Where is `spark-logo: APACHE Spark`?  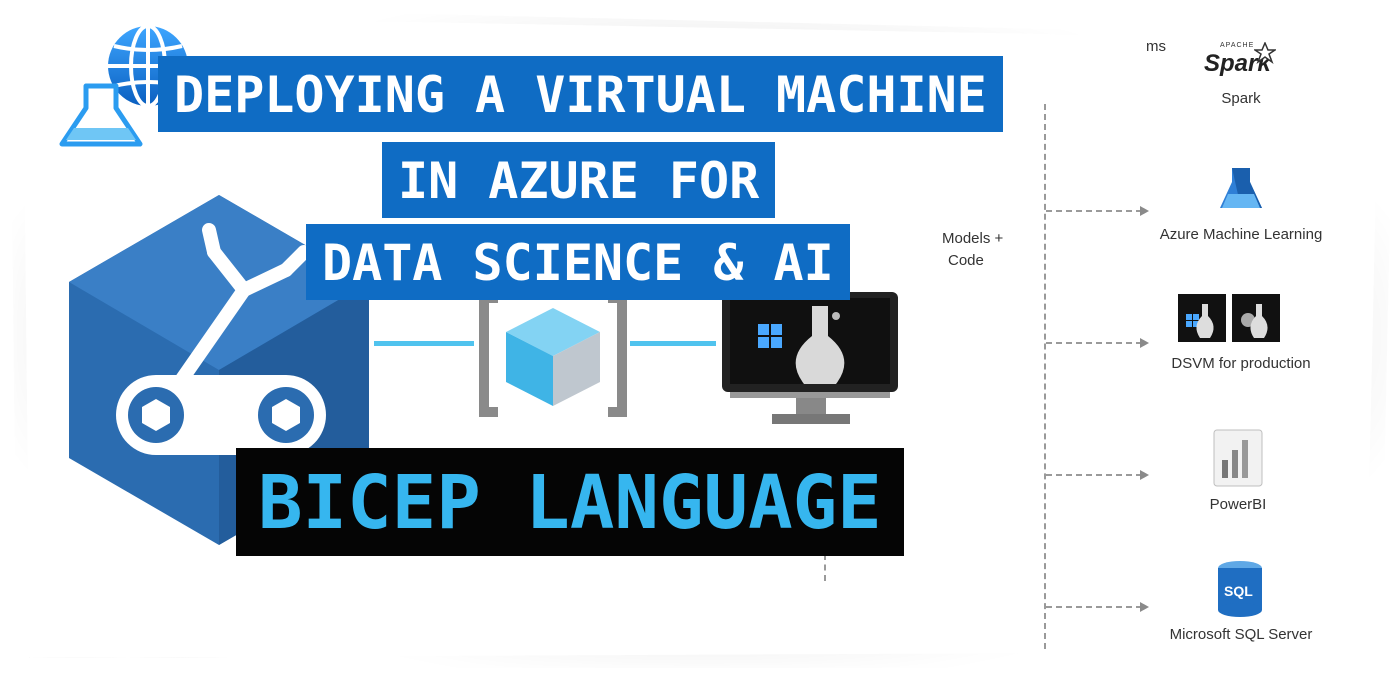
spark-logo: APACHE Spark is located at coordinates (1242, 67).